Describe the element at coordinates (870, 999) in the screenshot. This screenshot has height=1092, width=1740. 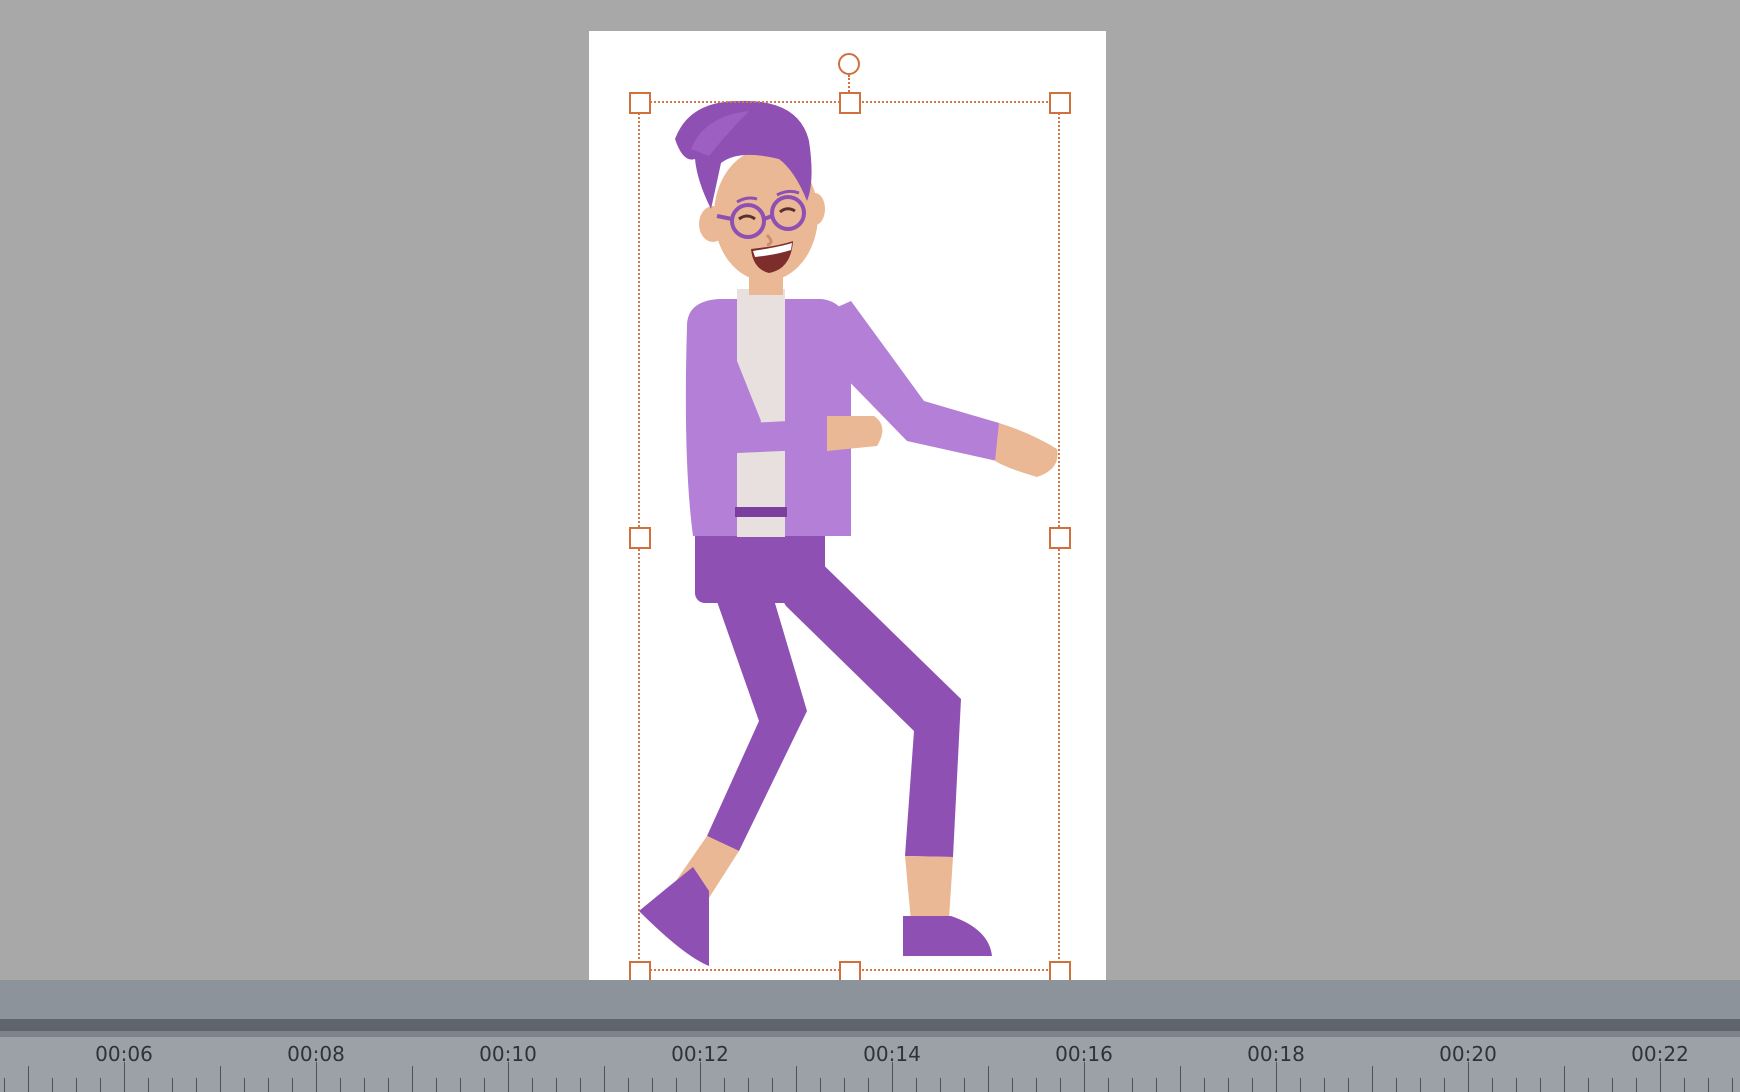
I see `timeline-track-area` at that location.